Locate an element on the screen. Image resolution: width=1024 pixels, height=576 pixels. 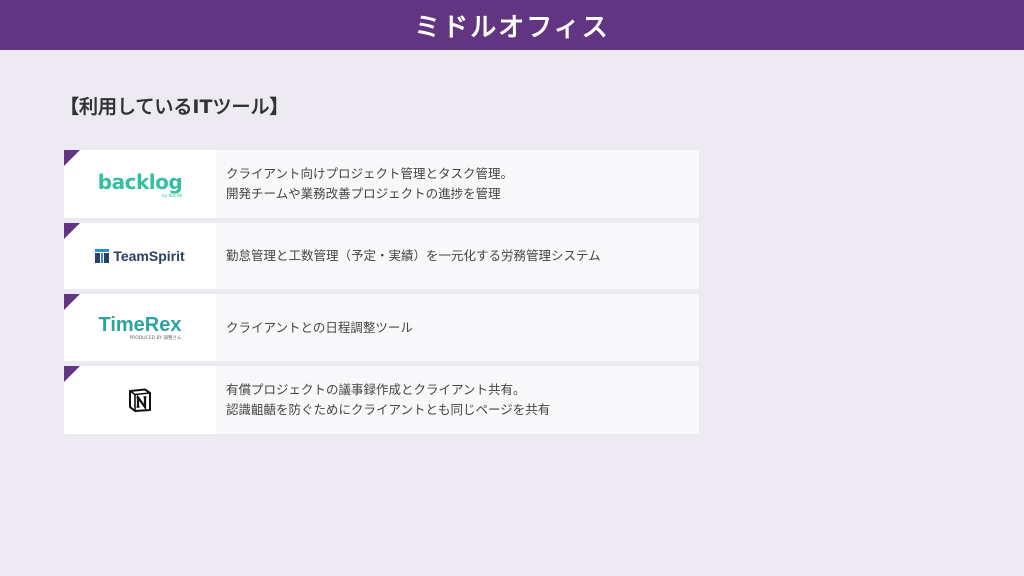
backlog-wordmark: backlog is located at coordinates (140, 181).